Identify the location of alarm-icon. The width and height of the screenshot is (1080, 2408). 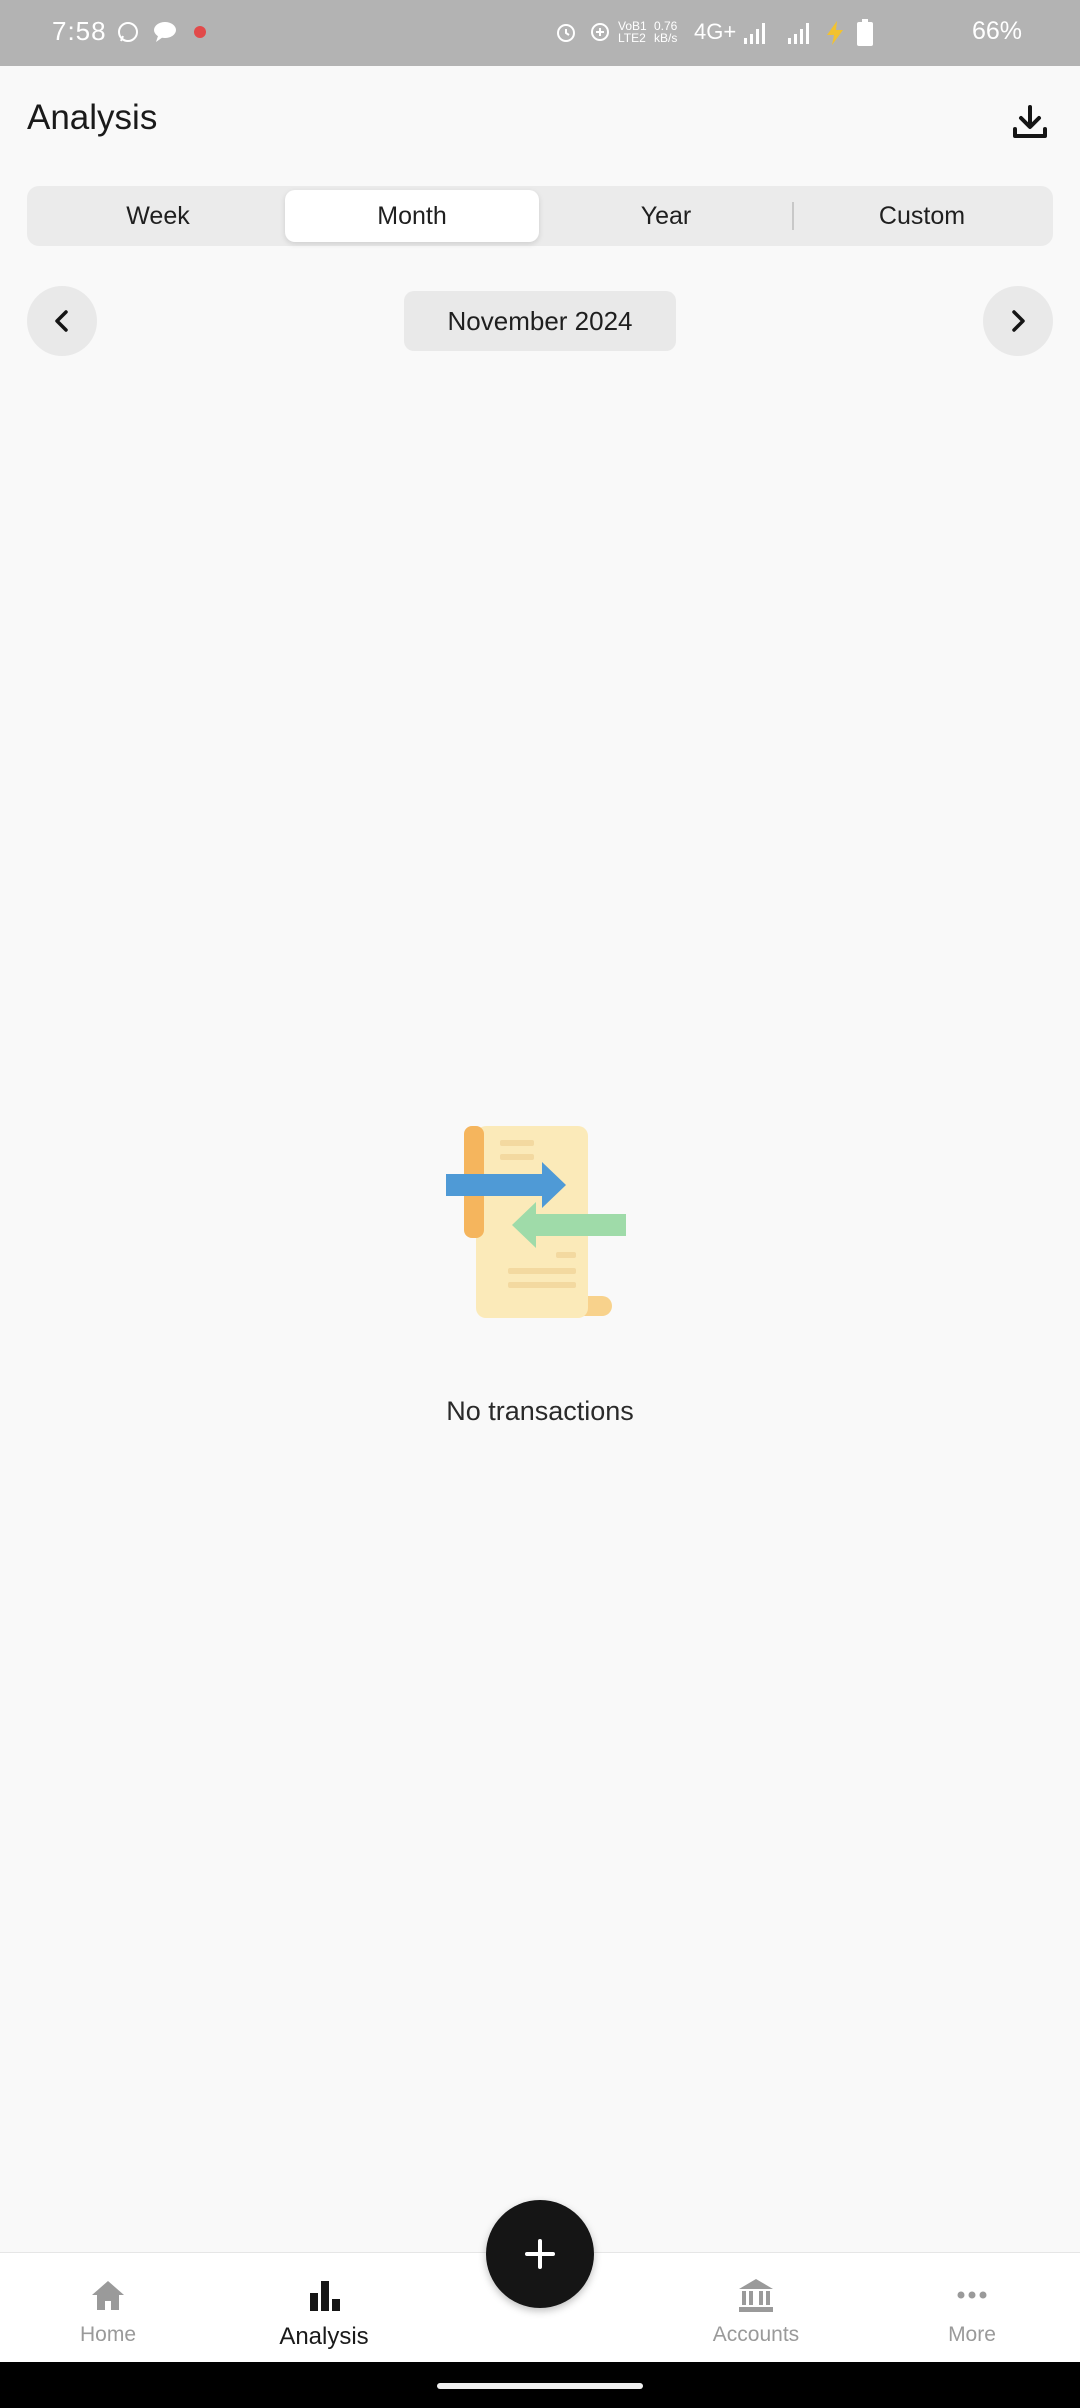
(566, 33).